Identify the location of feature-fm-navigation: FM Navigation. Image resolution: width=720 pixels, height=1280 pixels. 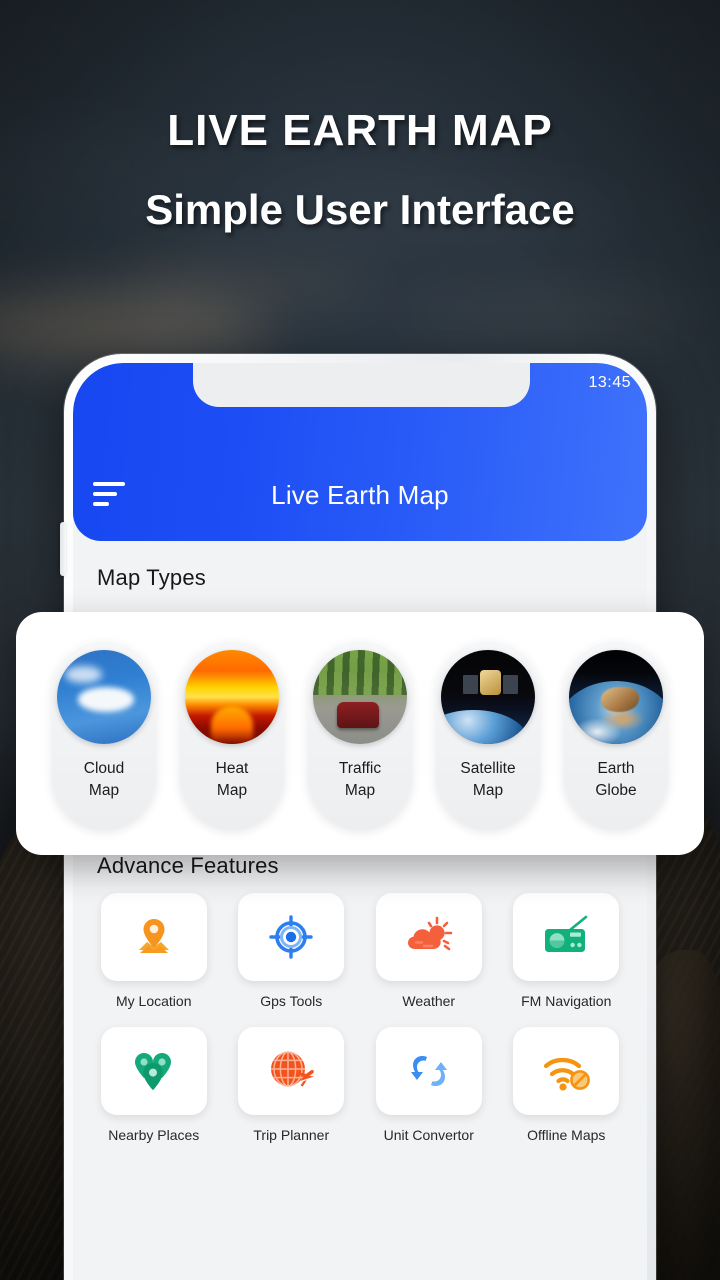
(567, 951).